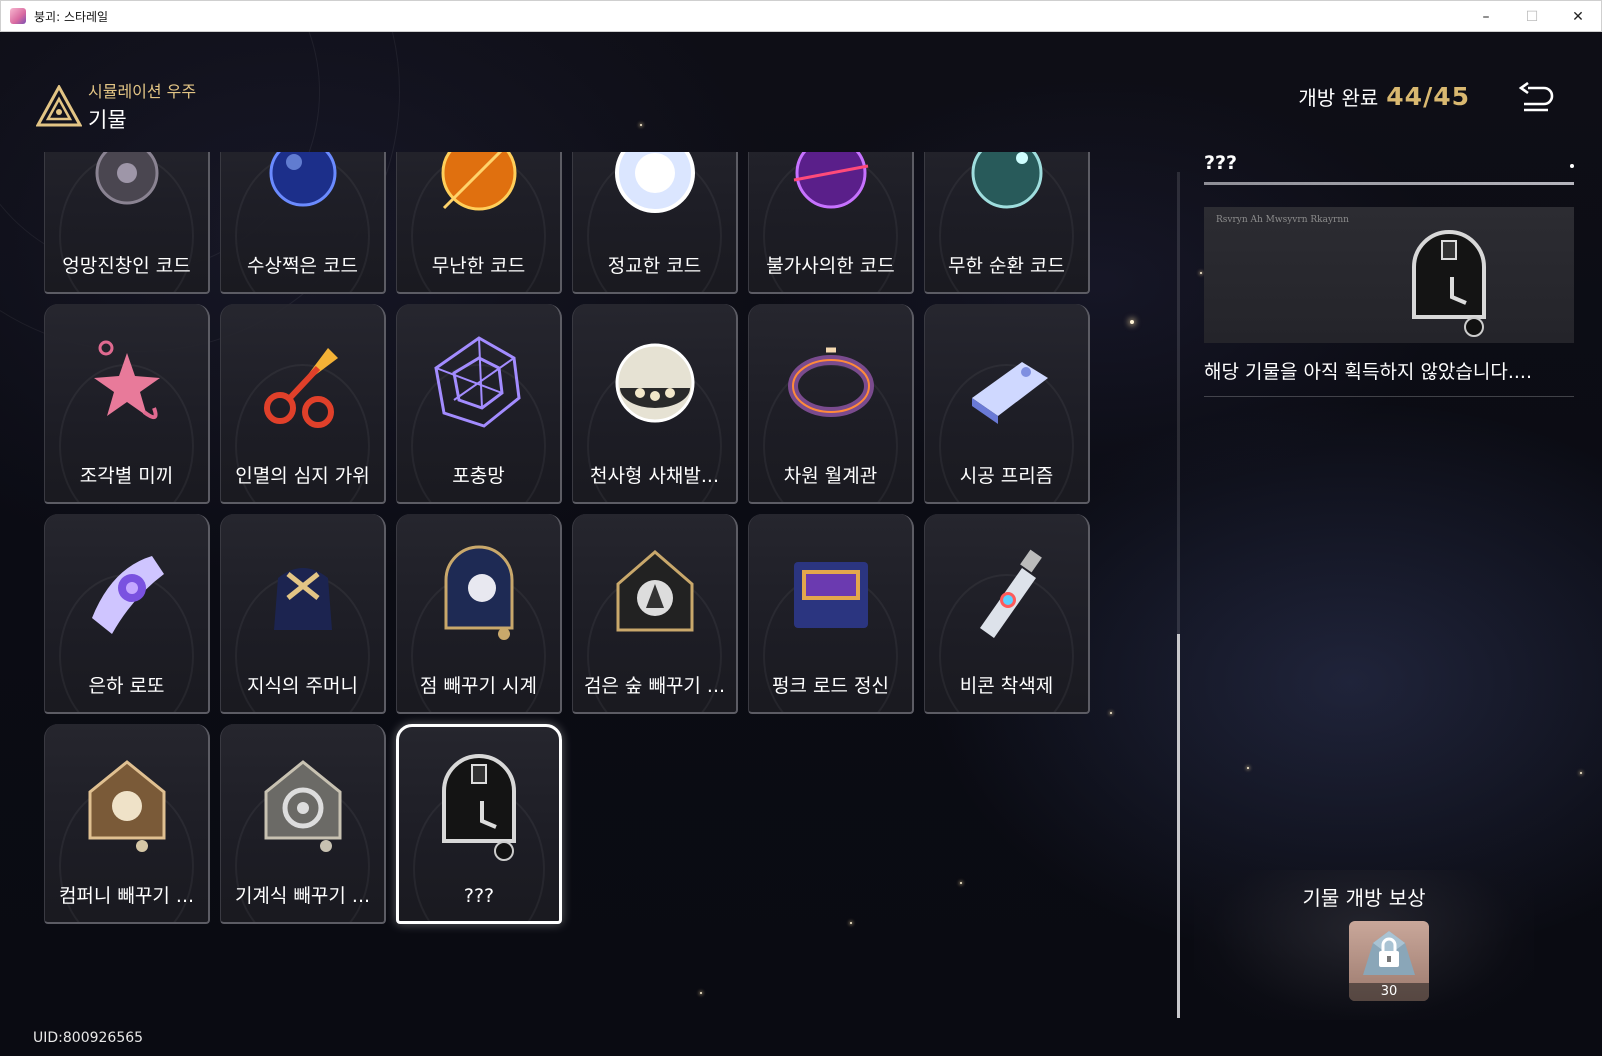 The height and width of the screenshot is (1056, 1602). I want to click on unlock-reward-panel: 기물 개방 보상 30, so click(1364, 945).